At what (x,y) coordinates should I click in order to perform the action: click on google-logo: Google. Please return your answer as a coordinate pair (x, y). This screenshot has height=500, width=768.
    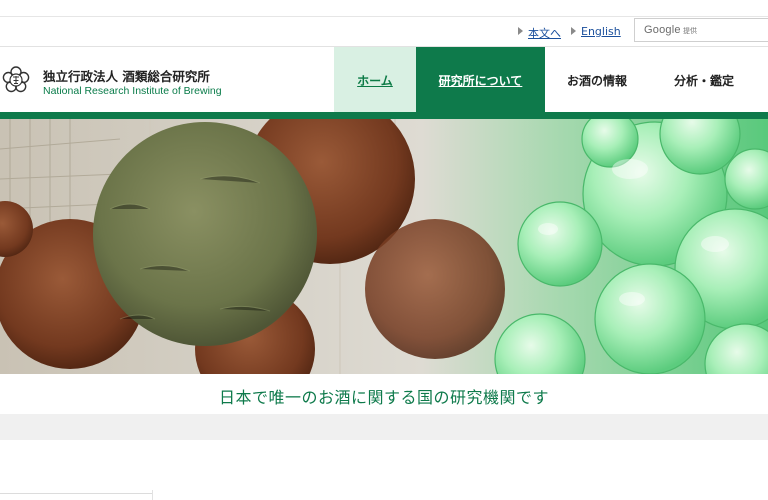
    Looking at the image, I should click on (662, 30).